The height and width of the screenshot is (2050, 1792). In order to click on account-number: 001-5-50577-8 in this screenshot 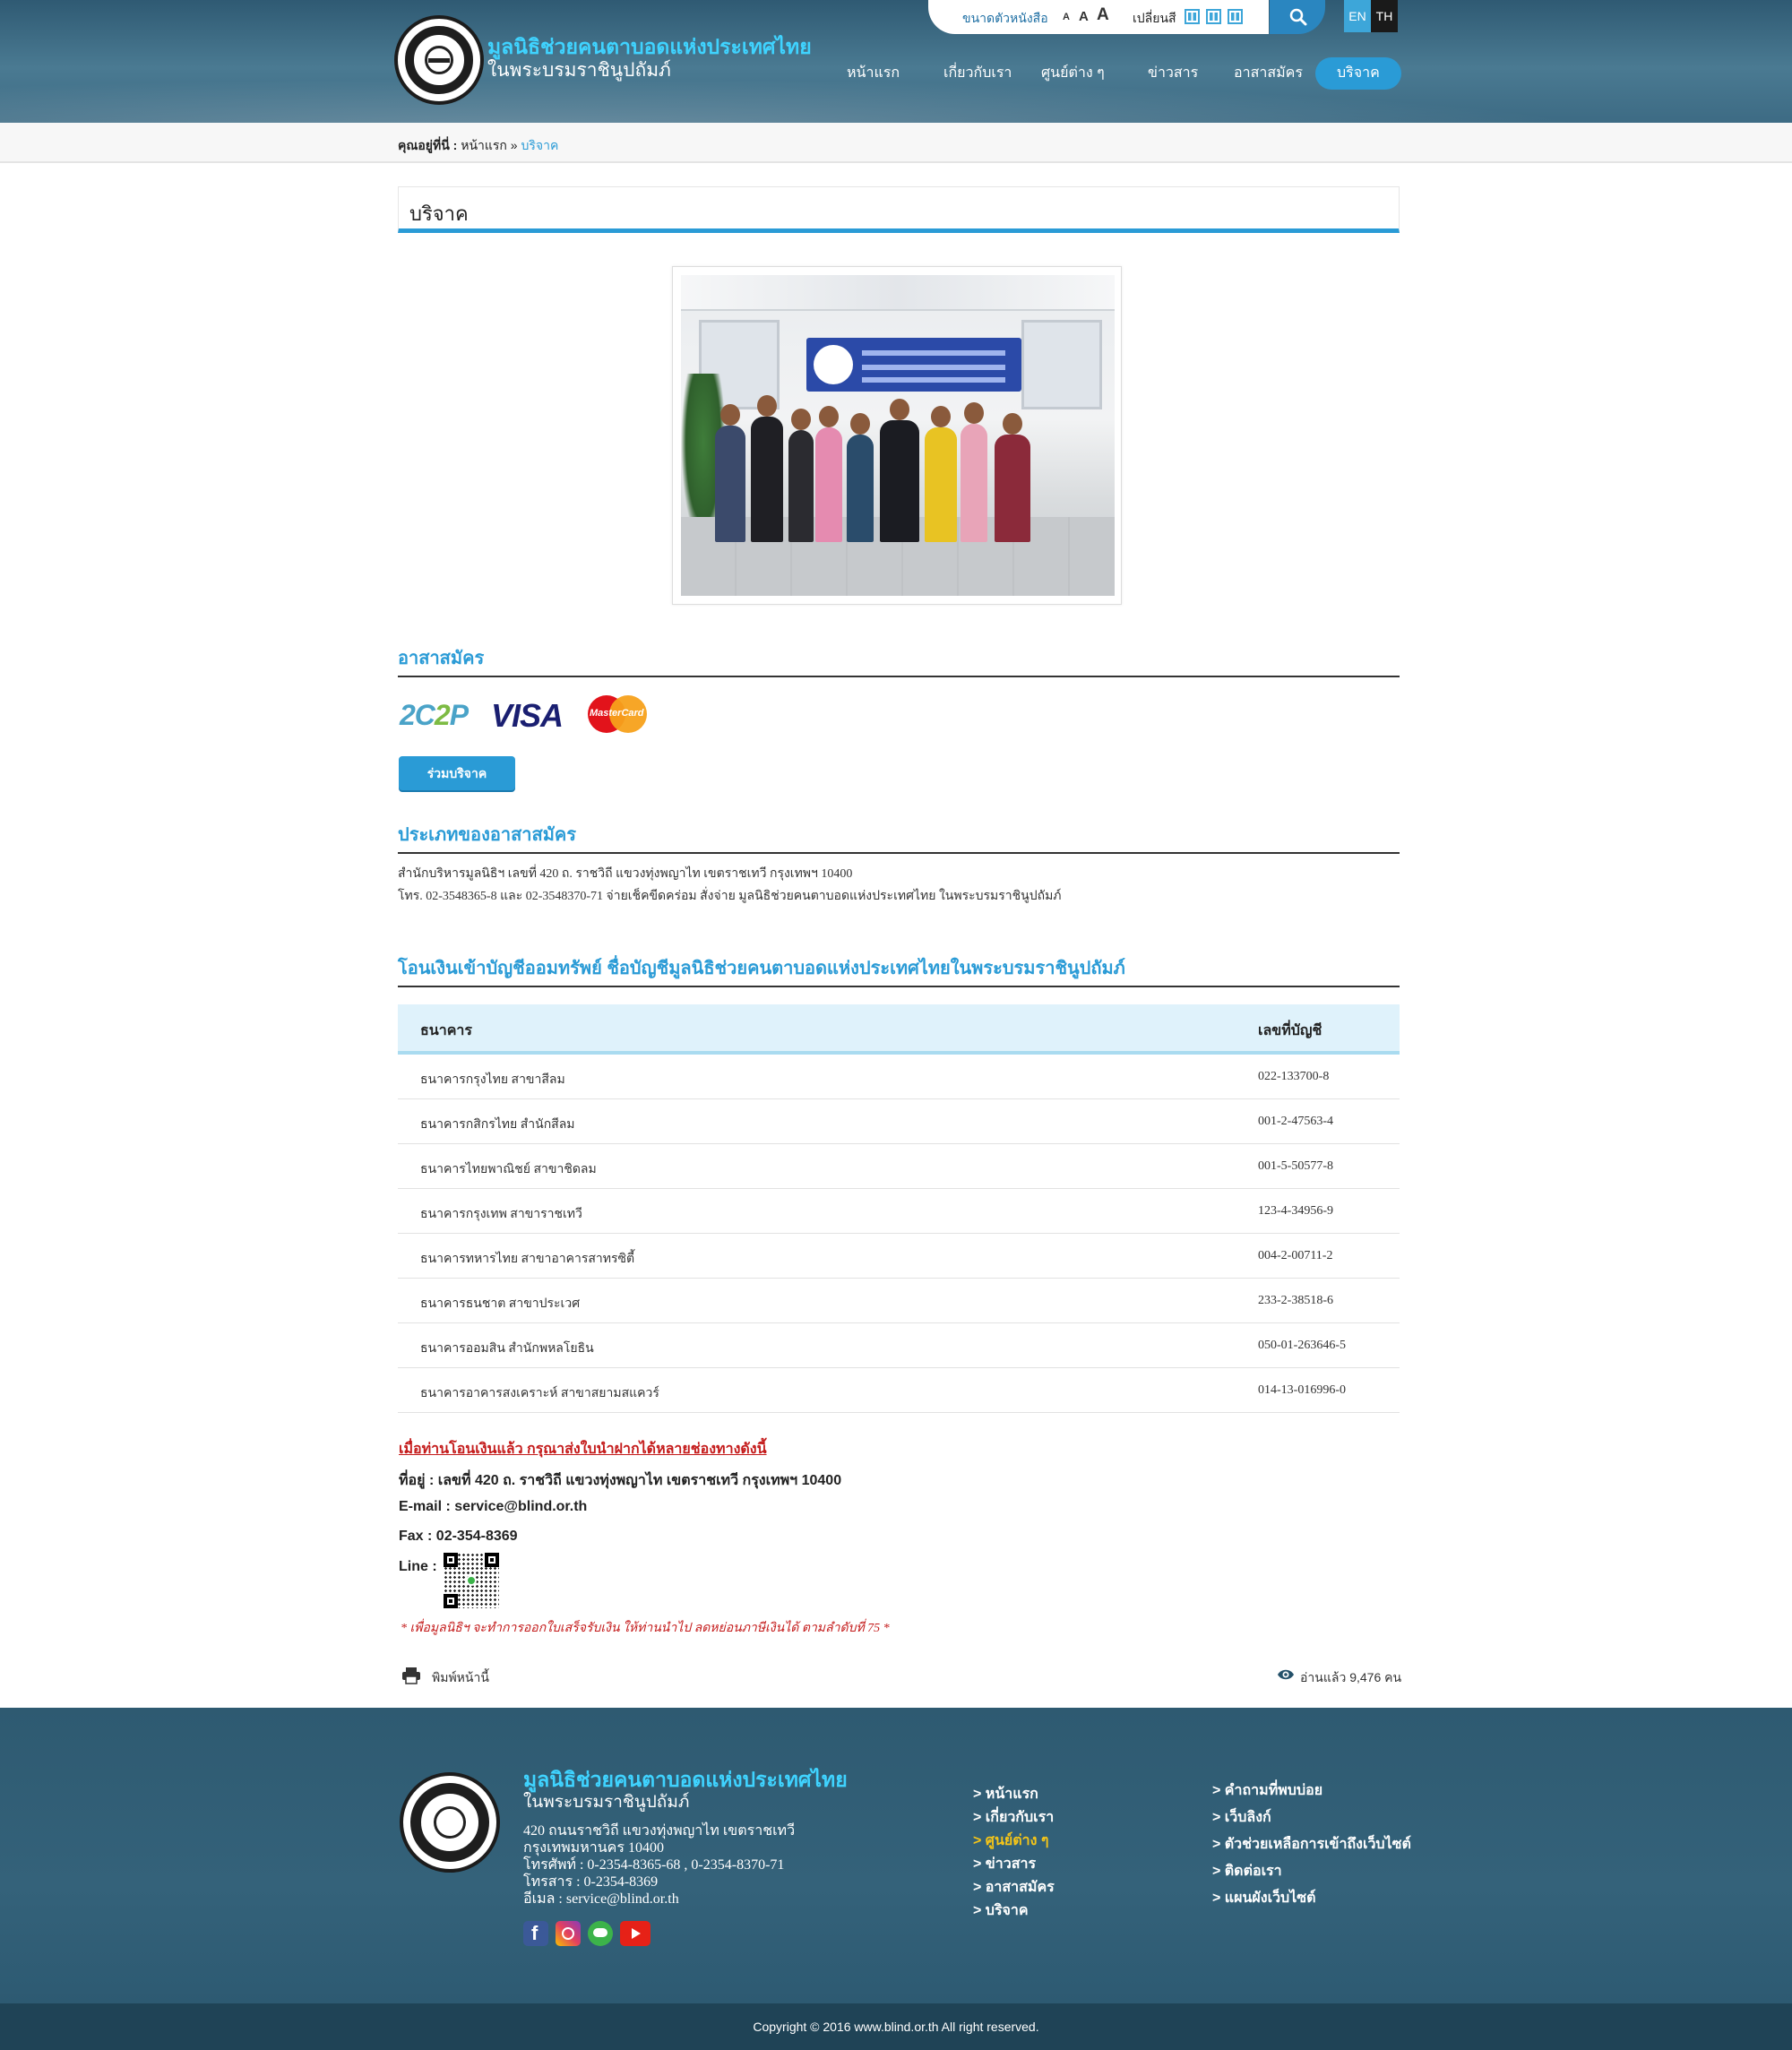, I will do `click(1295, 1166)`.